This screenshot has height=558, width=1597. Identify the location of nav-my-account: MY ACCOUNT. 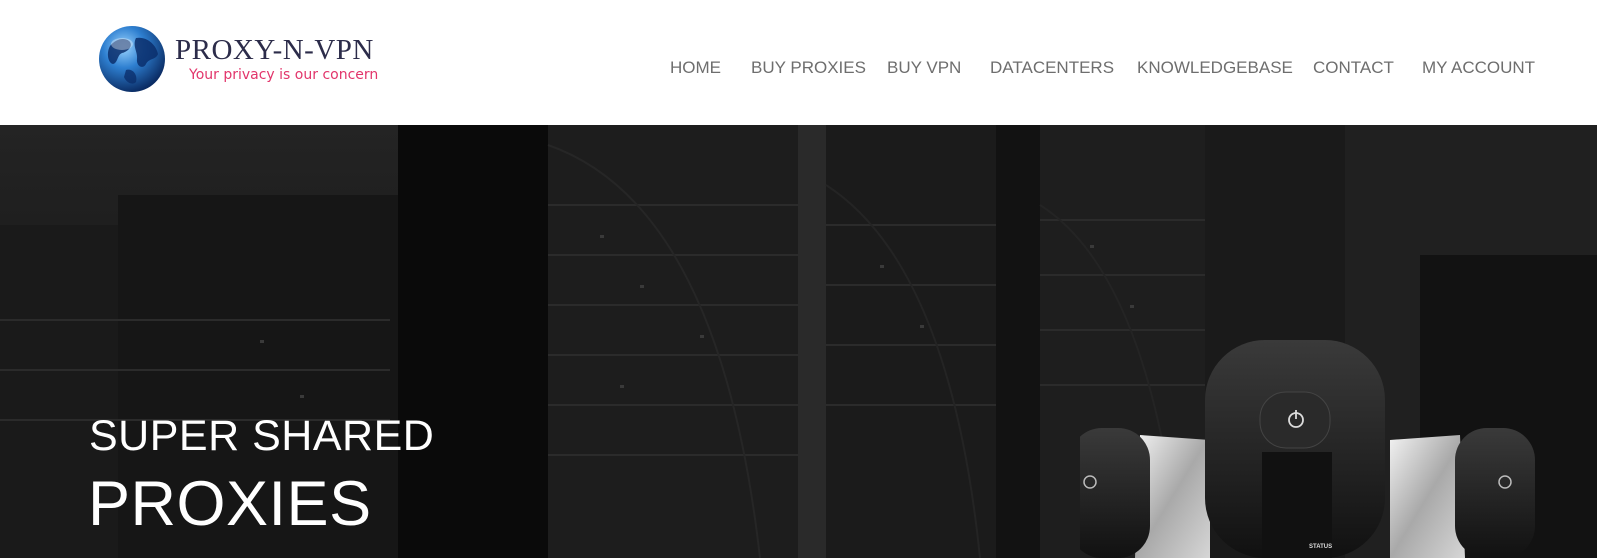
(1478, 68).